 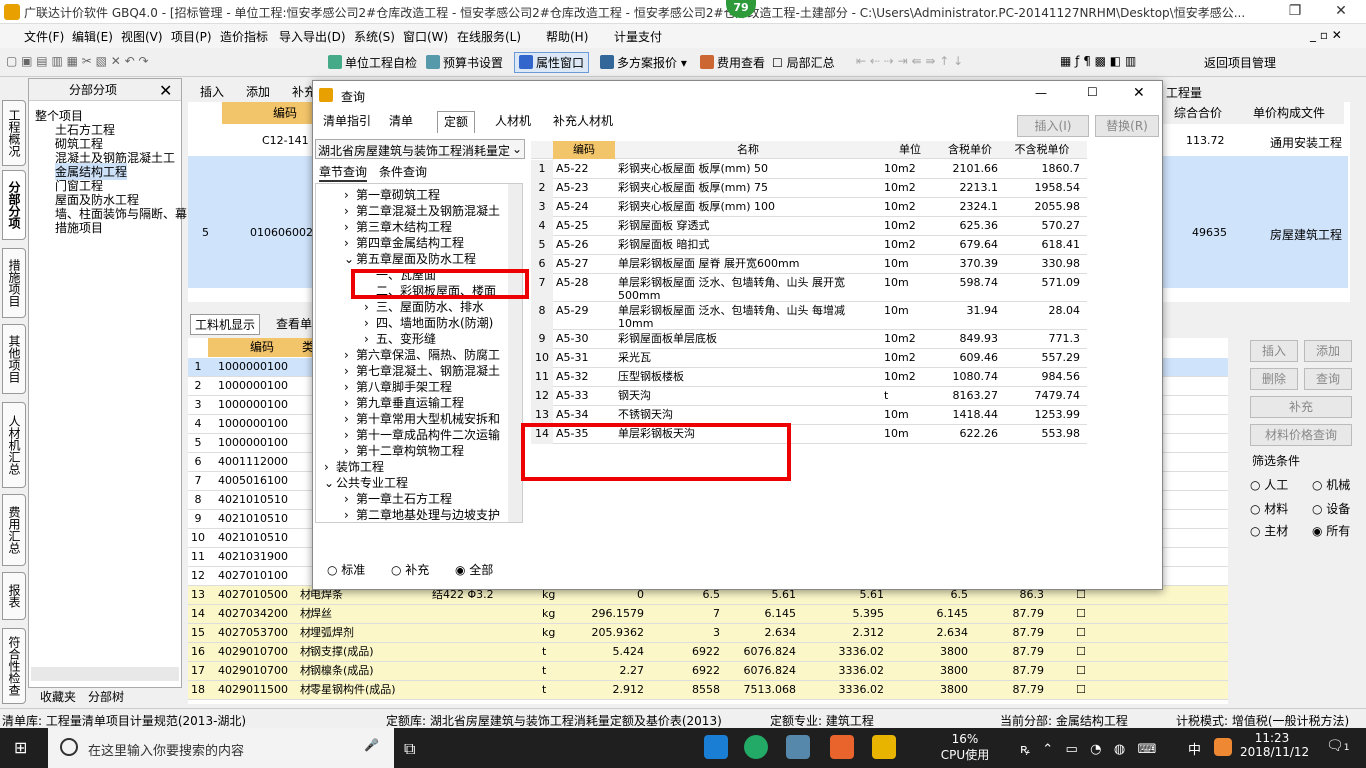 I want to click on menu-project: 项目(P), so click(x=191, y=36).